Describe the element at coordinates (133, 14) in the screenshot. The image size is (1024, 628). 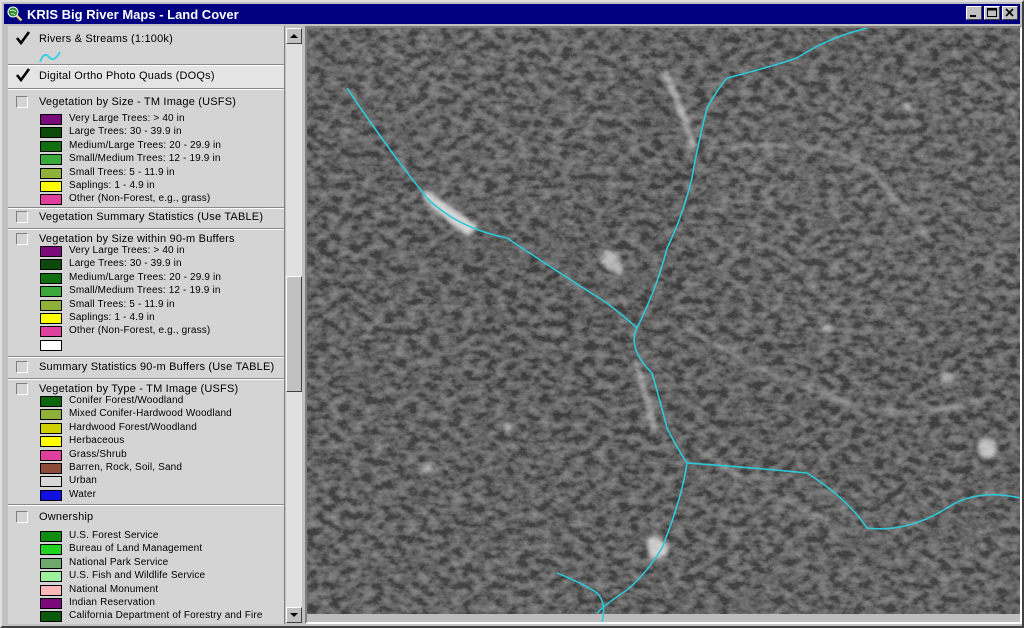
I see `window-title: KRIS Big River Maps - Land Cover` at that location.